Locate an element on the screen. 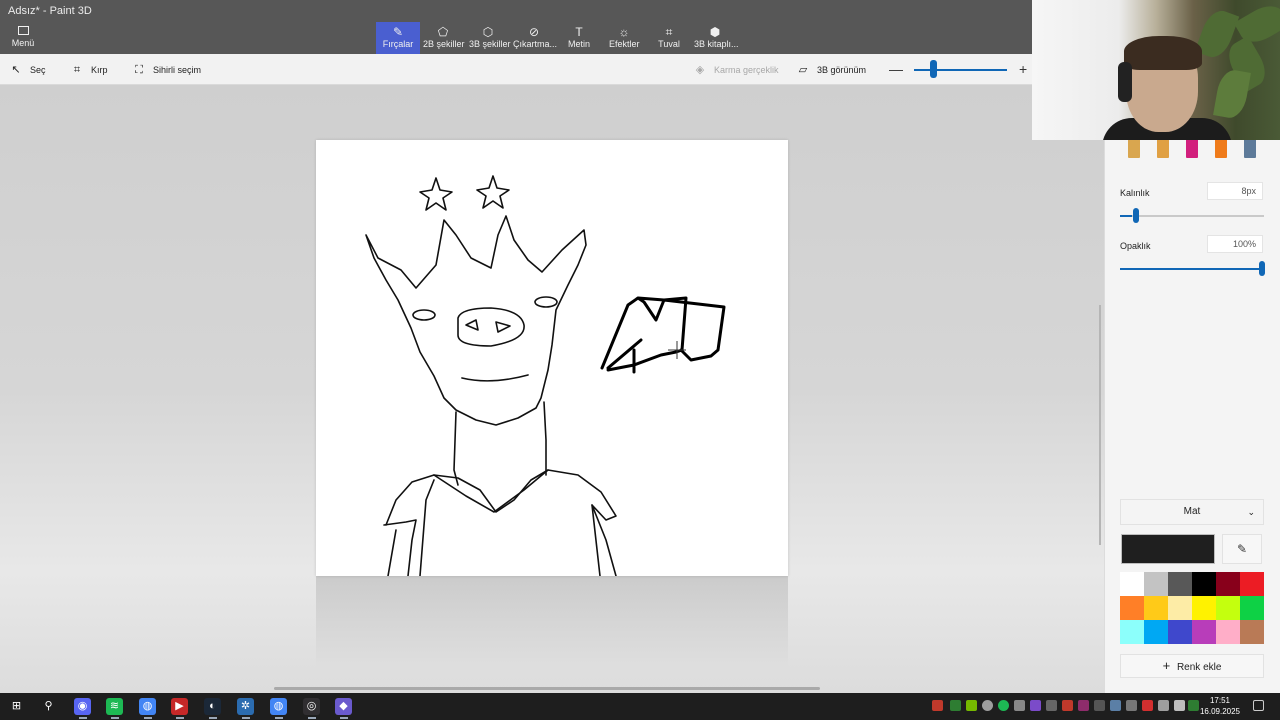 The image size is (1280, 720). mixed-reality-icon: ◈ is located at coordinates (700, 70).